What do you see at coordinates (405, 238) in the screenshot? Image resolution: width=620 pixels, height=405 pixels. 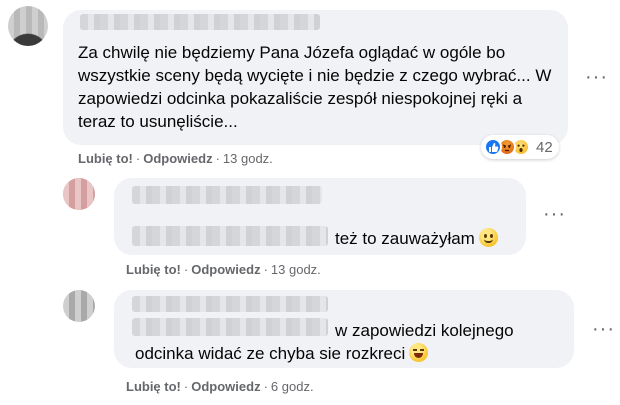 I see `reply-text: też to zauważyłam` at bounding box center [405, 238].